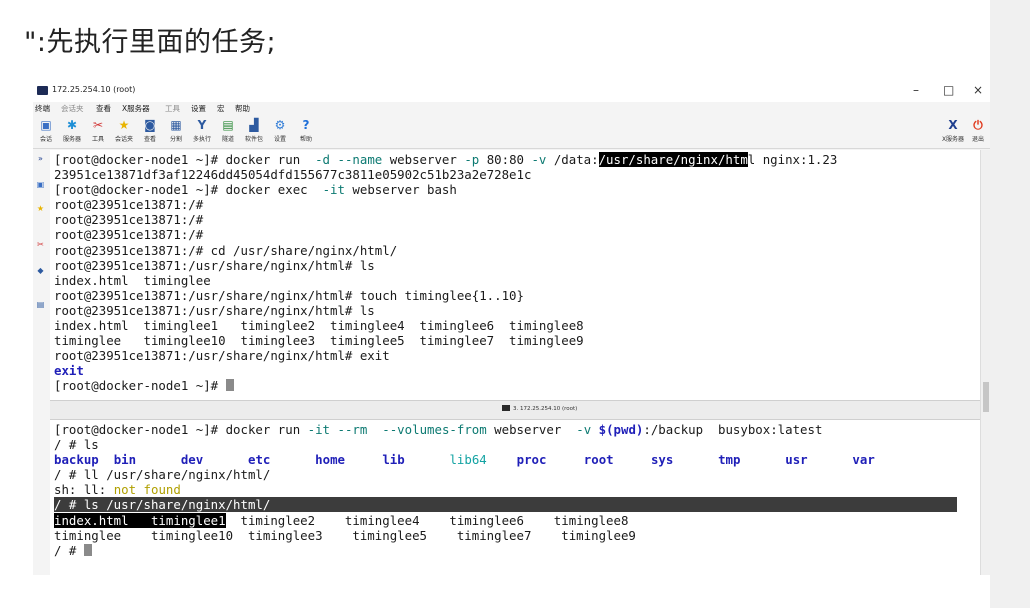 This screenshot has height=608, width=1030. What do you see at coordinates (198, 108) in the screenshot?
I see `menu-settings: 设置` at bounding box center [198, 108].